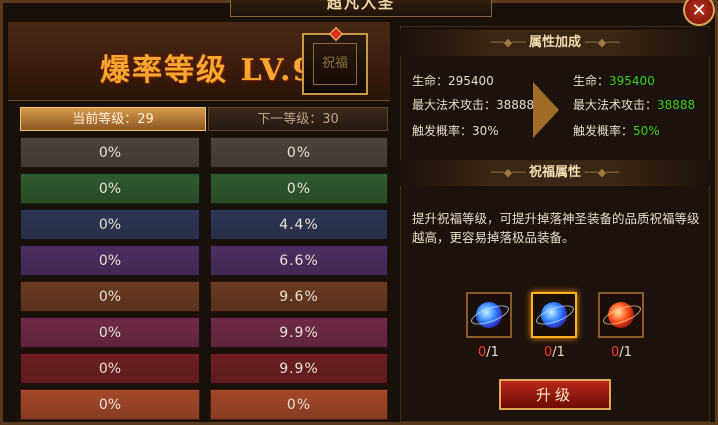 This screenshot has height=425, width=718. Describe the element at coordinates (361, 8) in the screenshot. I see `window-title: 超凡入圣` at that location.